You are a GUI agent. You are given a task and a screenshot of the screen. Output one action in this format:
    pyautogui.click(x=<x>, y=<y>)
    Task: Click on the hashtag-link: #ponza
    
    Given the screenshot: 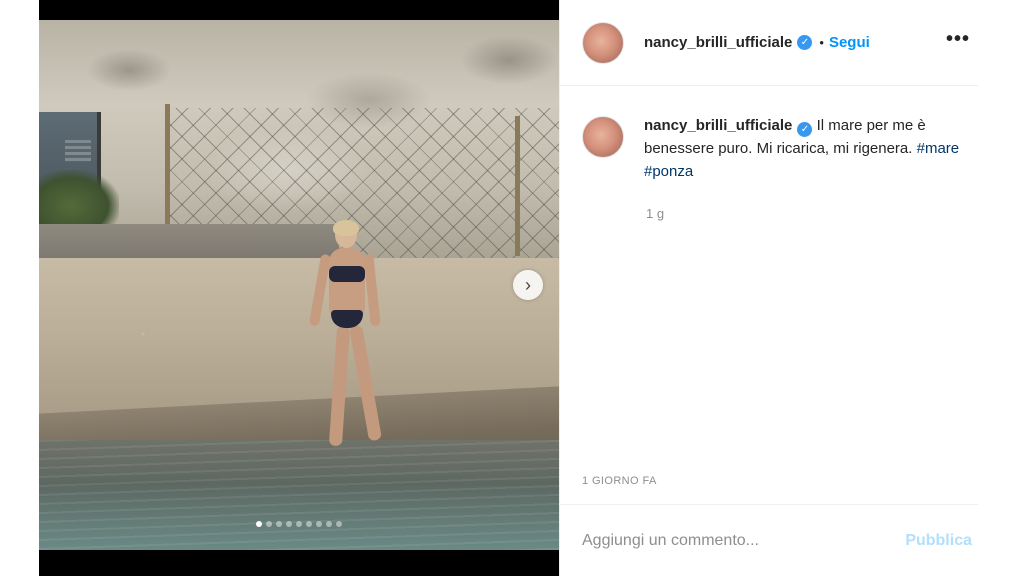 What is the action you would take?
    pyautogui.click(x=668, y=171)
    